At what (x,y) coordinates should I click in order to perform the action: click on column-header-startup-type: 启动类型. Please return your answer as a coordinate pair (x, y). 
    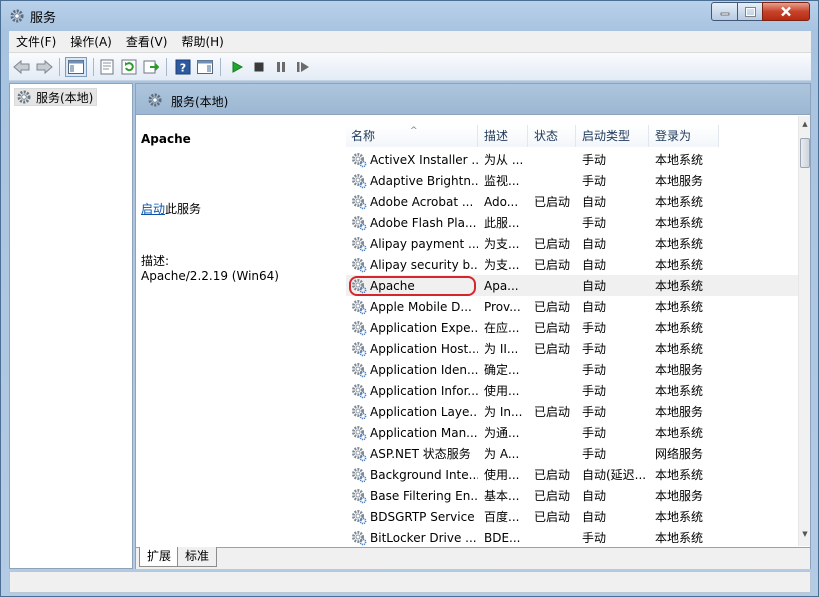
    Looking at the image, I should click on (612, 136).